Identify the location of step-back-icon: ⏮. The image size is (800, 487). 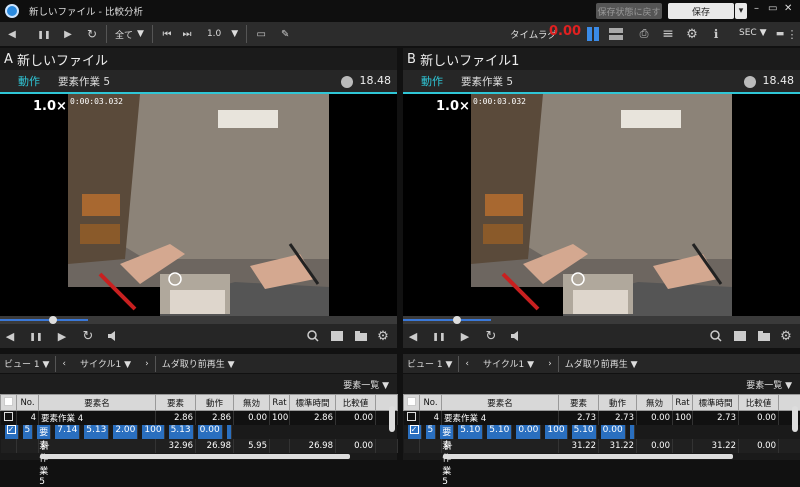
(167, 34).